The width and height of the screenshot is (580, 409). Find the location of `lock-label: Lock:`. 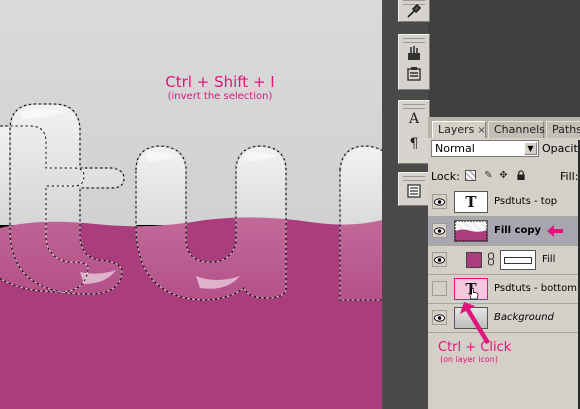

lock-label: Lock: is located at coordinates (445, 176).